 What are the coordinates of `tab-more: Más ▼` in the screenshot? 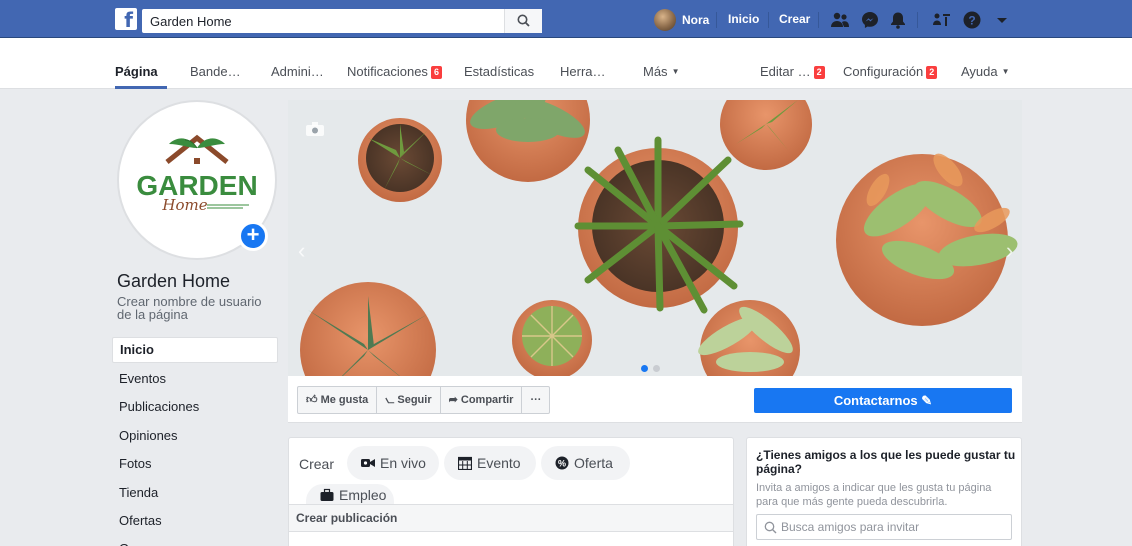 It's located at (661, 71).